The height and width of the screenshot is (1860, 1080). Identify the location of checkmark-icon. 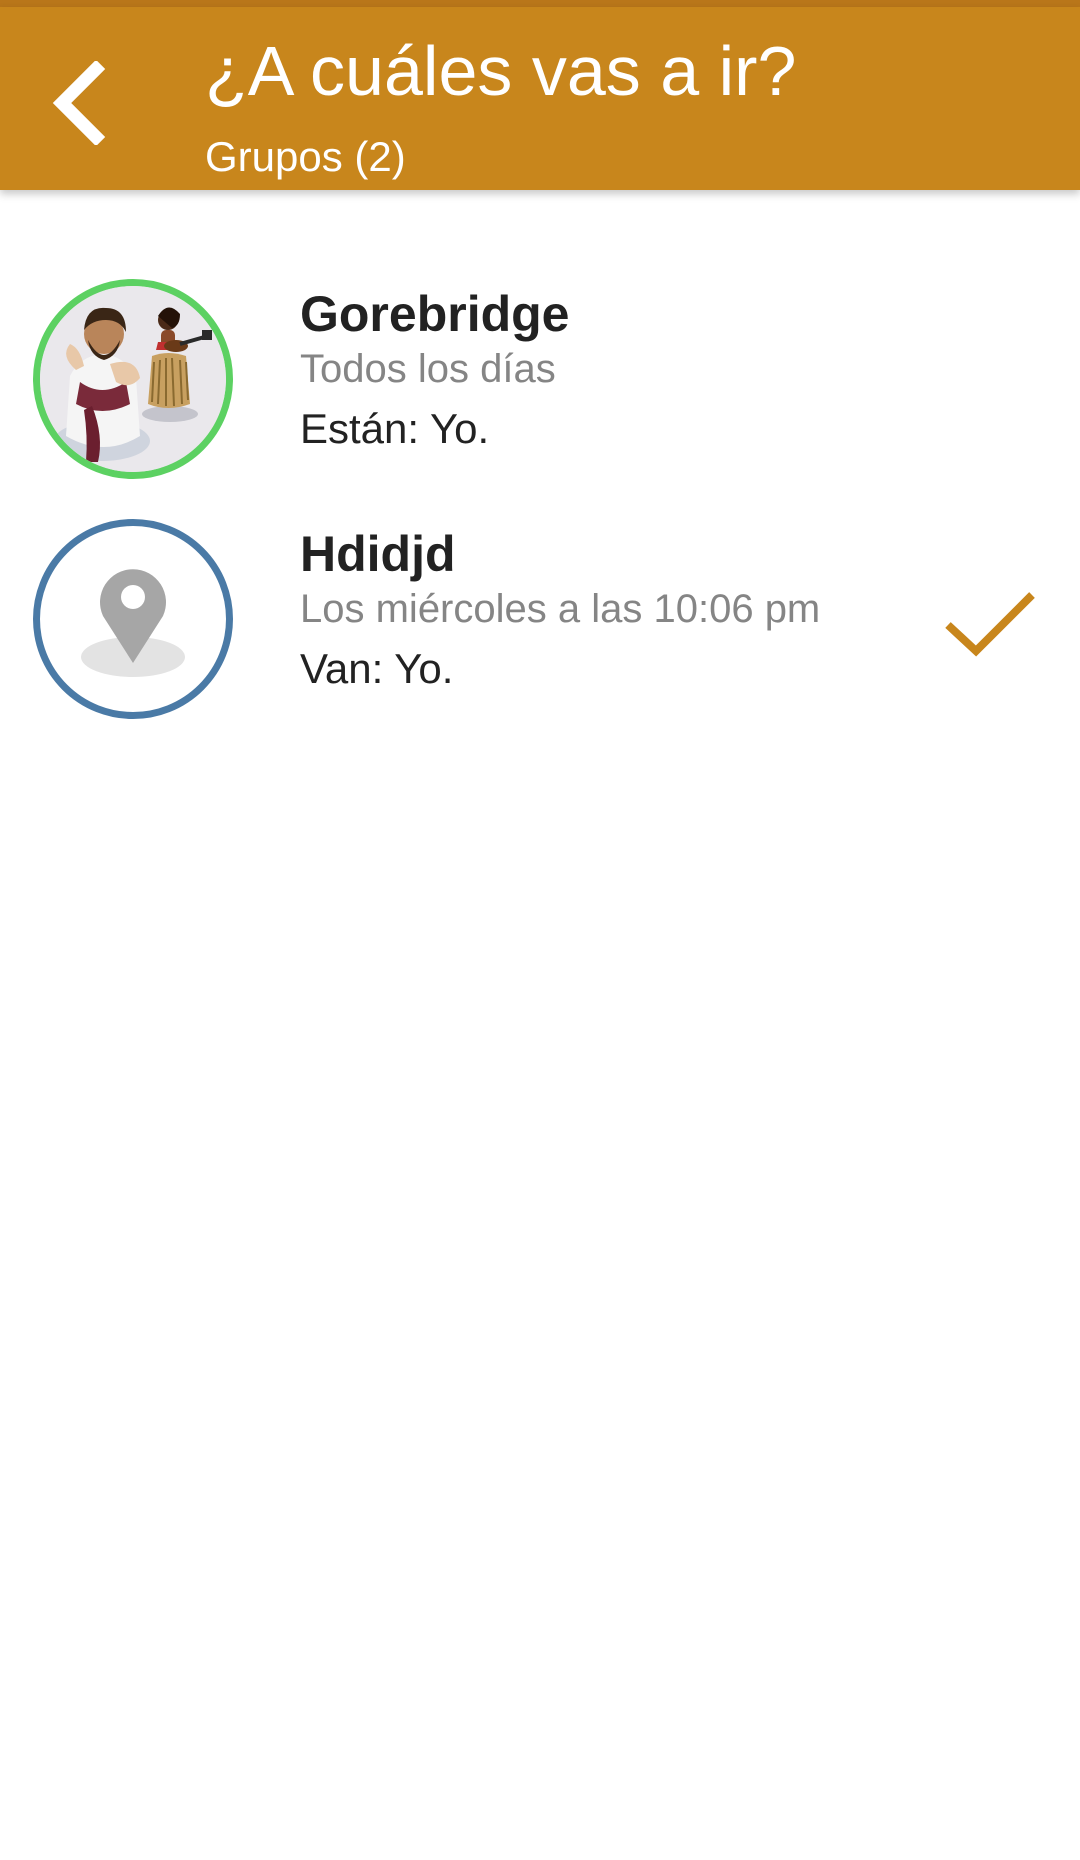
(990, 625).